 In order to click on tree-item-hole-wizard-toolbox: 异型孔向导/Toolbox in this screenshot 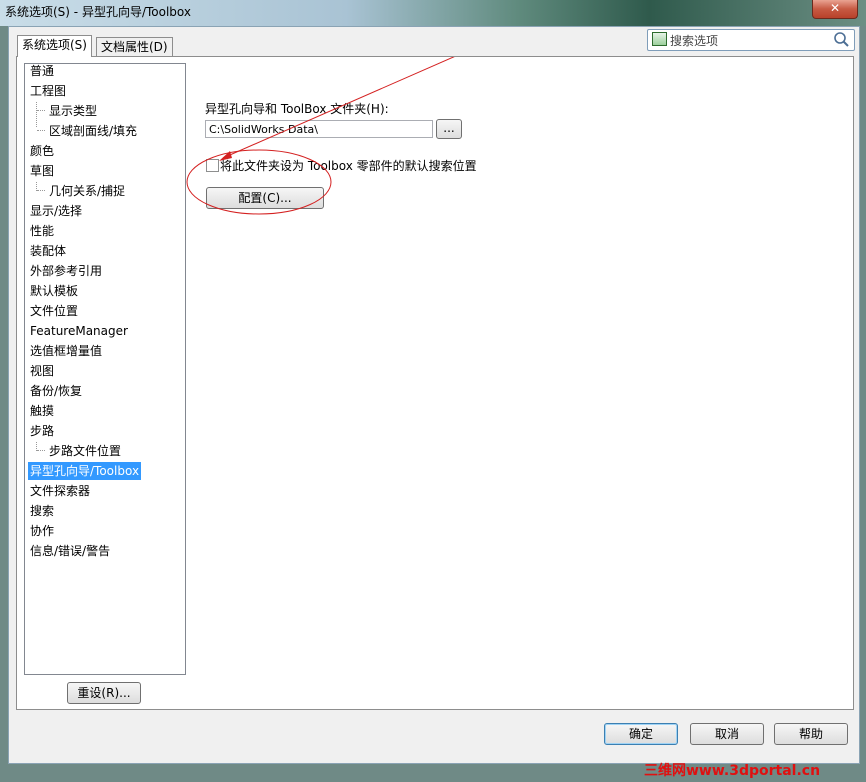, I will do `click(85, 471)`.